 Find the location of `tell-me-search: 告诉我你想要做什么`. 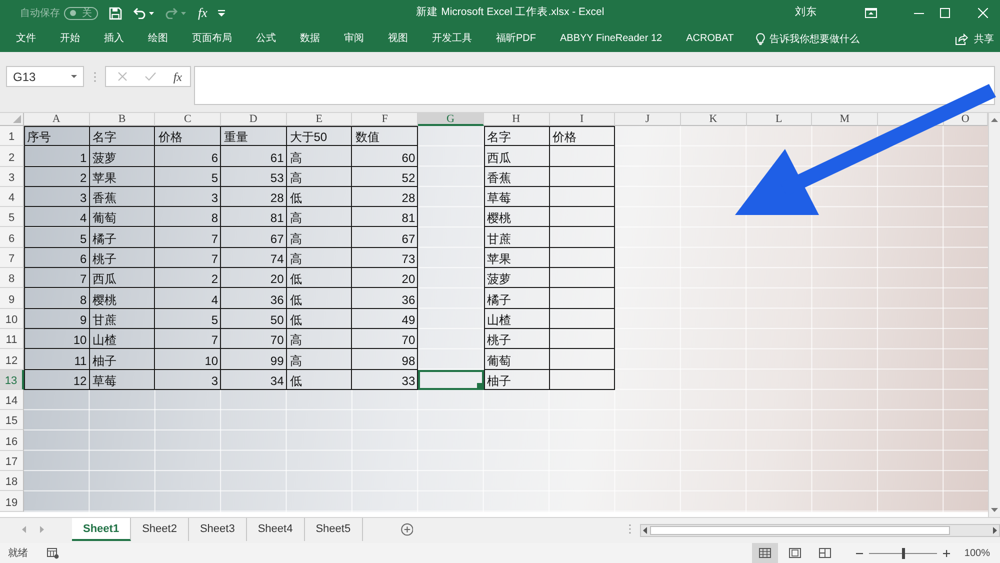

tell-me-search: 告诉我你想要做什么 is located at coordinates (808, 39).